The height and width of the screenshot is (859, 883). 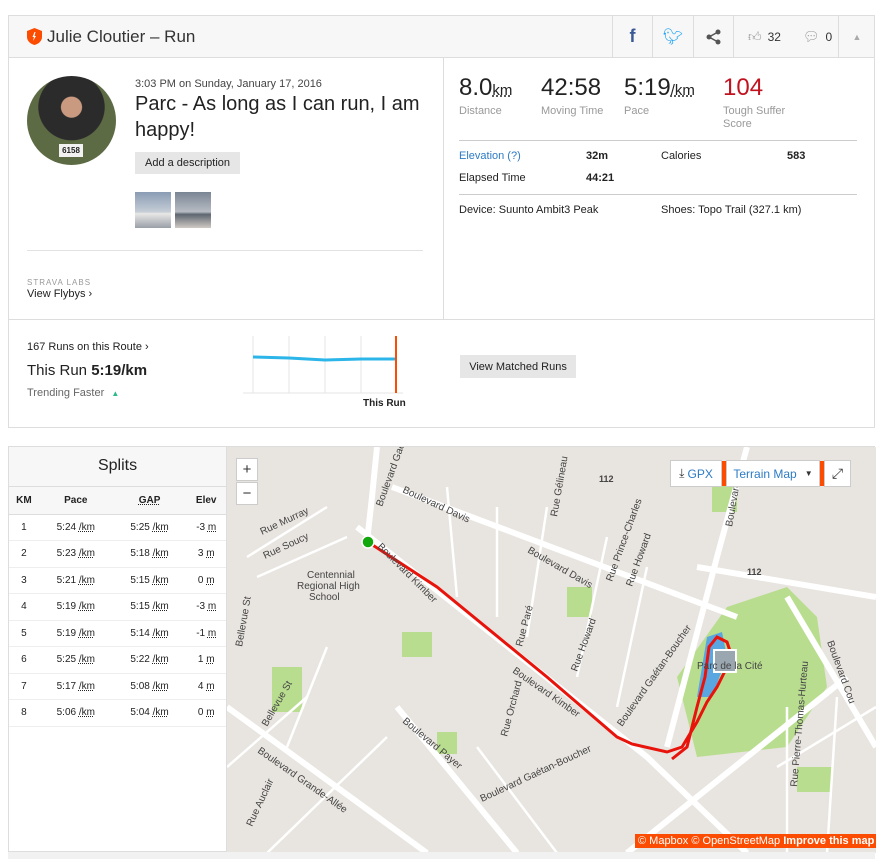 I want to click on runs-on-route-link: 167 Runs on this Route ›, so click(x=88, y=347).